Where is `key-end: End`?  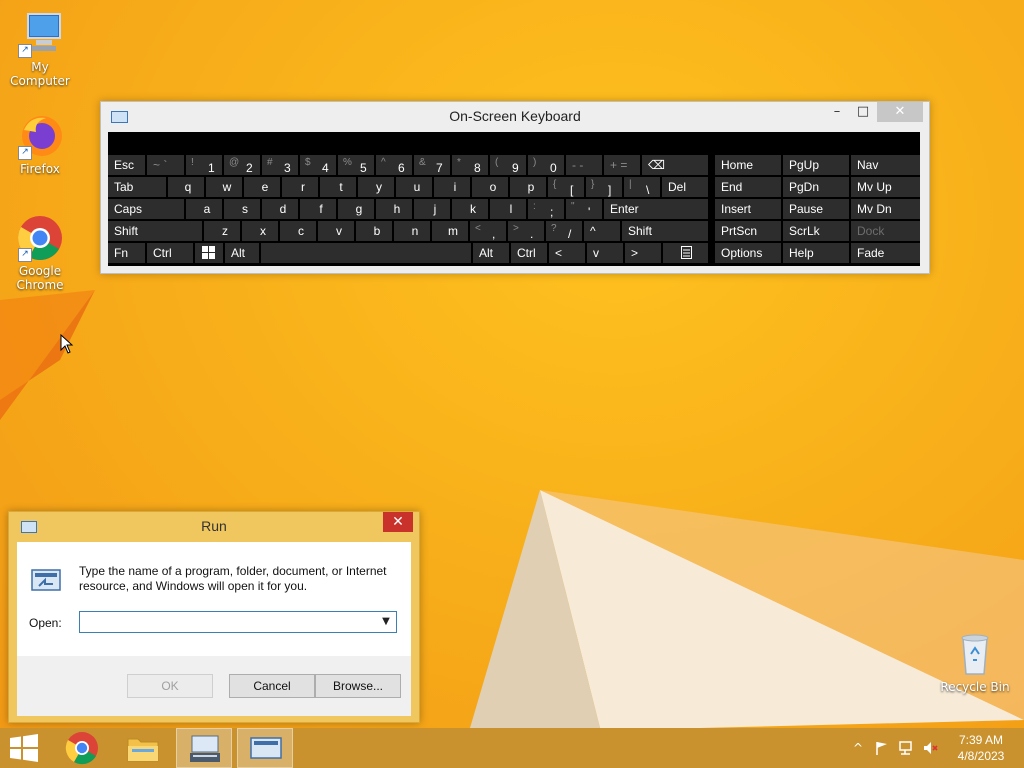
key-end: End is located at coordinates (748, 187).